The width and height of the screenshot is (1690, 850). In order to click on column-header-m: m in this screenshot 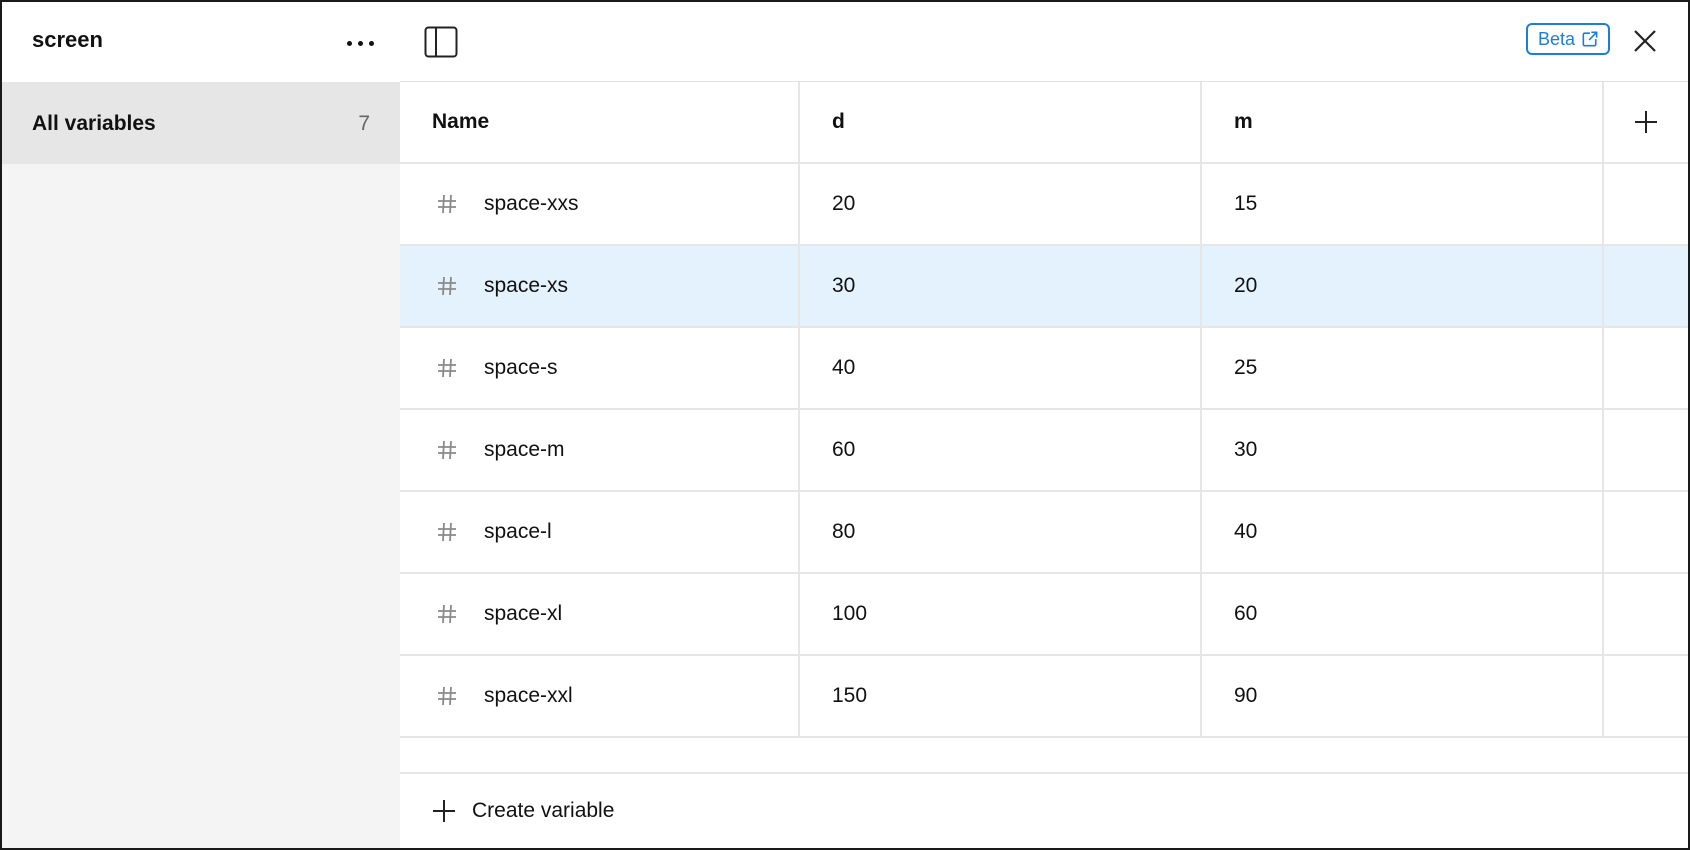, I will do `click(1403, 122)`.